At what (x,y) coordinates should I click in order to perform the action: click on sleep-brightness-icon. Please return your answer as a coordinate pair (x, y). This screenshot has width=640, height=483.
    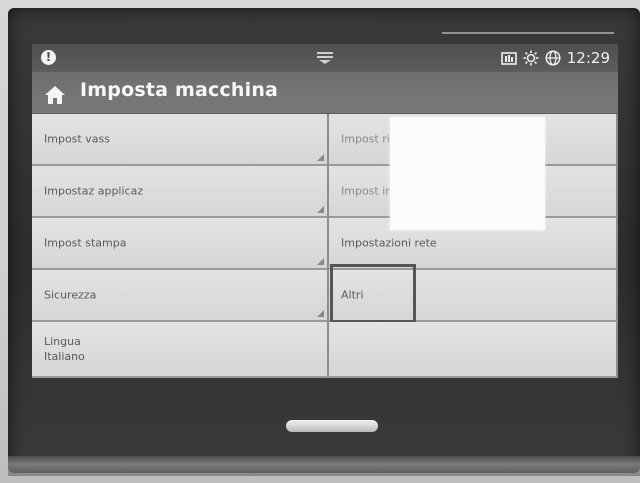
    Looking at the image, I should click on (531, 58).